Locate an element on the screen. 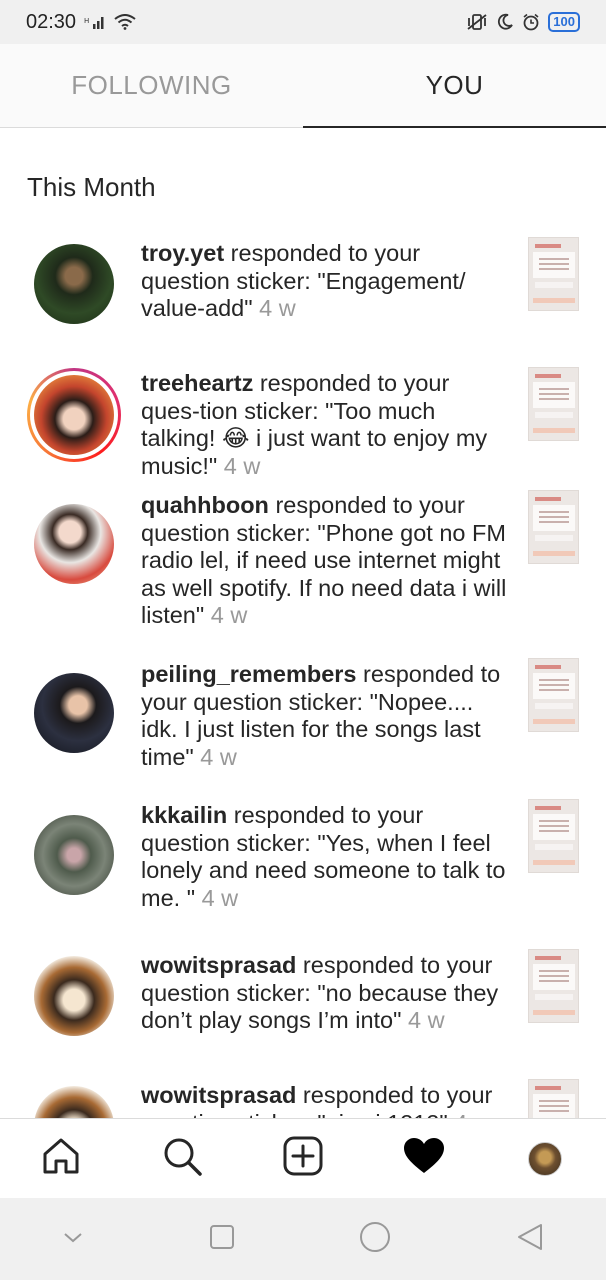  nav-search is located at coordinates (182, 1159).